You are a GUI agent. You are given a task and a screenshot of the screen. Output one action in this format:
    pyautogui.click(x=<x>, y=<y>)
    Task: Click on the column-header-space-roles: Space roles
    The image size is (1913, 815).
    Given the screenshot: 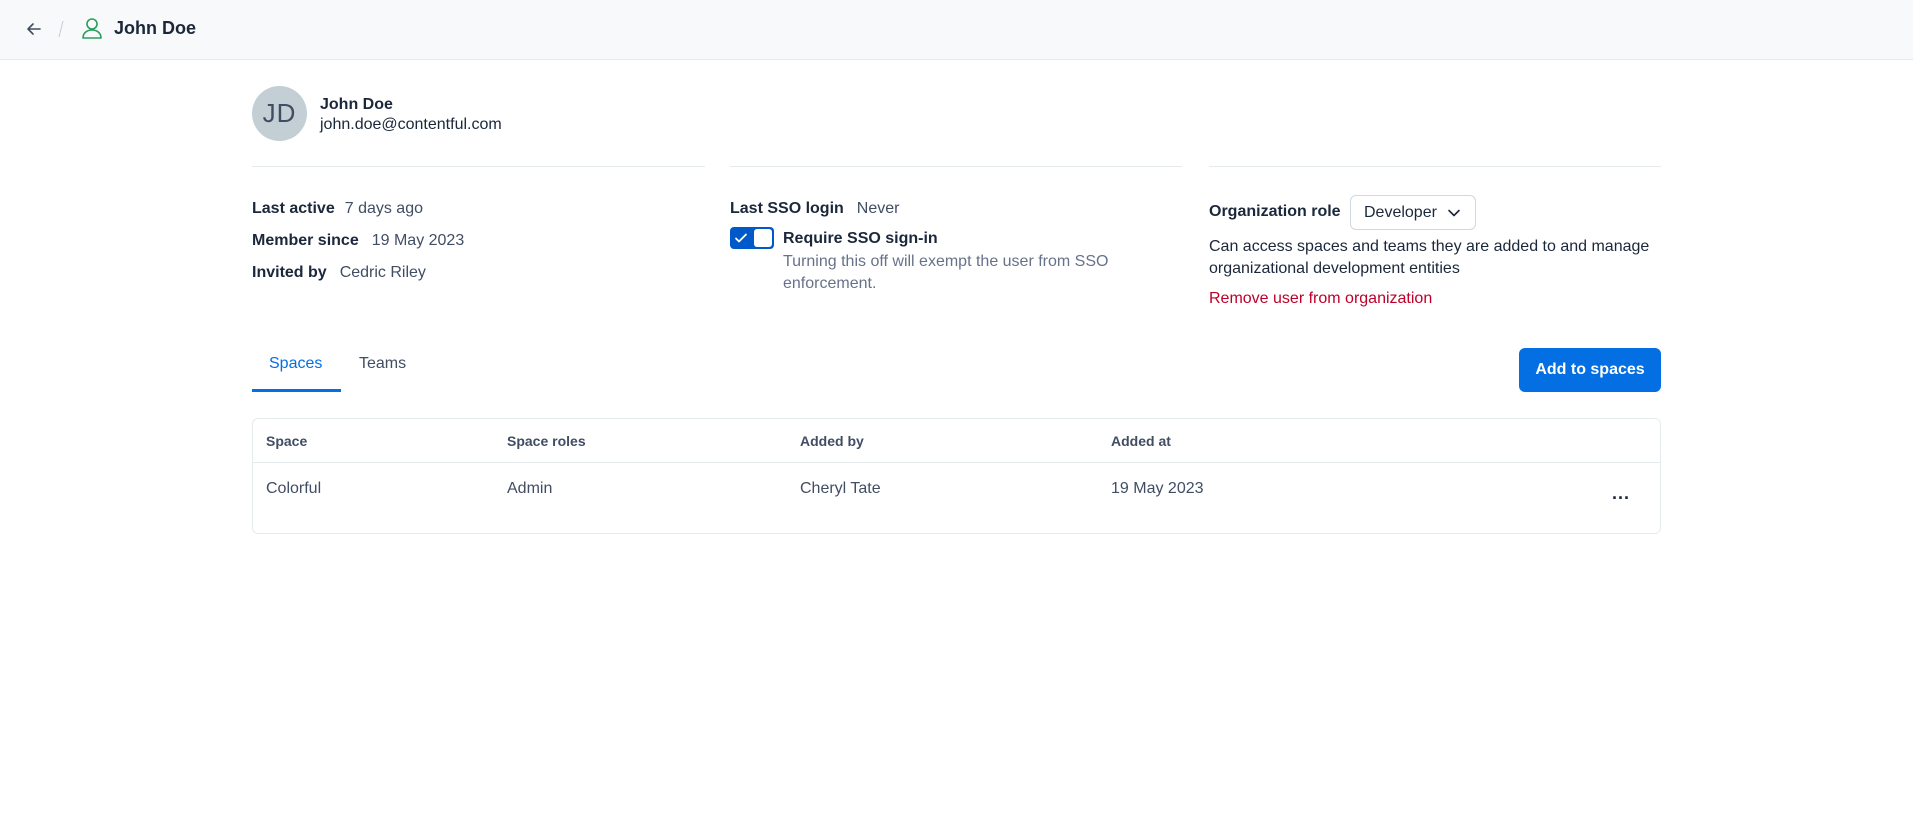 What is the action you would take?
    pyautogui.click(x=546, y=441)
    